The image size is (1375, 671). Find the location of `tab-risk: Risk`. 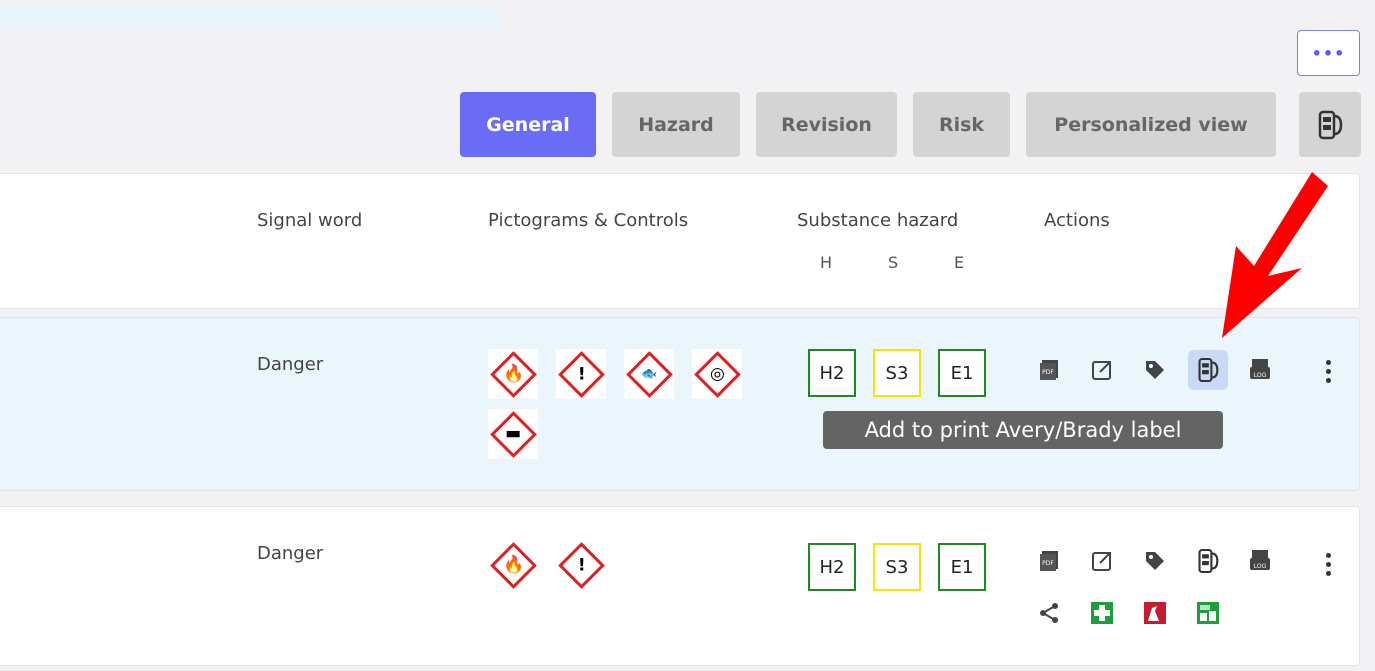

tab-risk: Risk is located at coordinates (961, 124).